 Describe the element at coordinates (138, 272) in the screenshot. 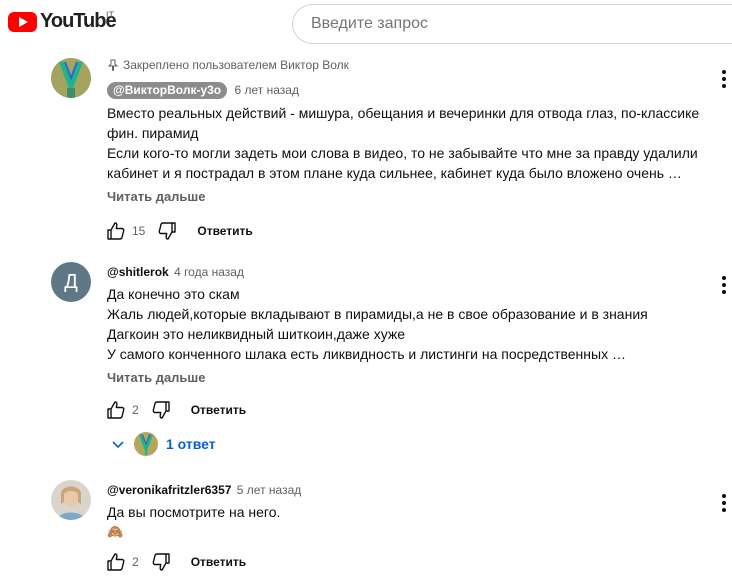

I see `author-name: @shitlerok` at that location.